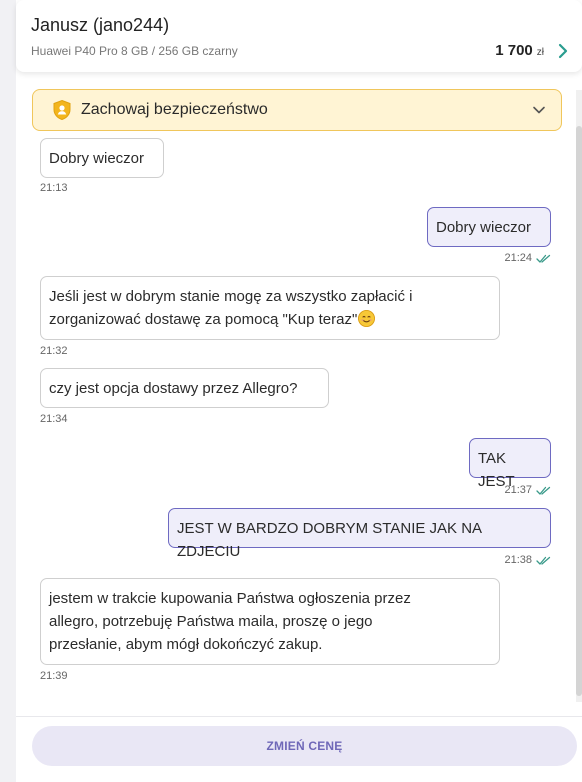 The height and width of the screenshot is (782, 582). What do you see at coordinates (174, 109) in the screenshot?
I see `safety-banner-title: Zachowaj bezpieczeństwo` at bounding box center [174, 109].